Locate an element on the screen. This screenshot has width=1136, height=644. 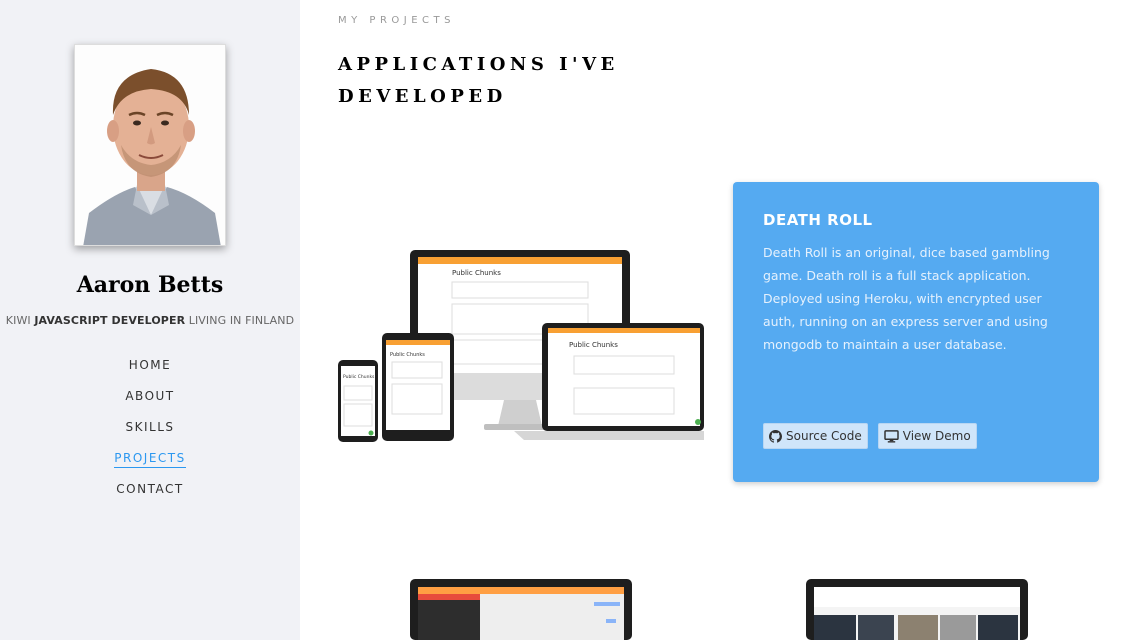
main-nav: HOME ABOUT SKILLS PROJECTS CONTACT is located at coordinates (150, 435).